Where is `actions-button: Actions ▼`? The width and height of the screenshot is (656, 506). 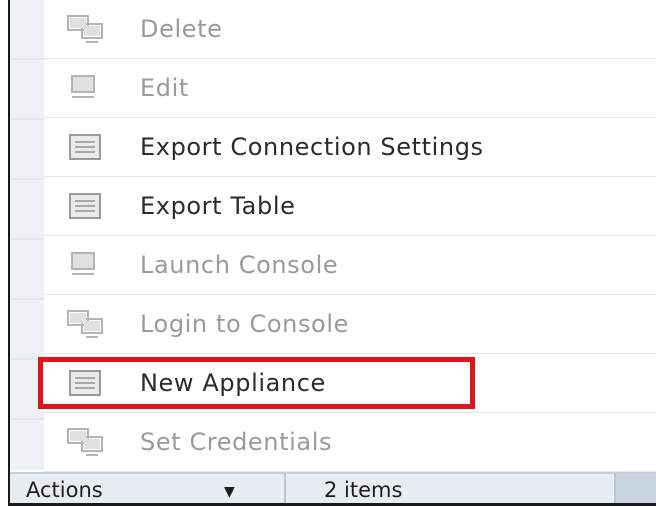 actions-button: Actions ▼ is located at coordinates (148, 488).